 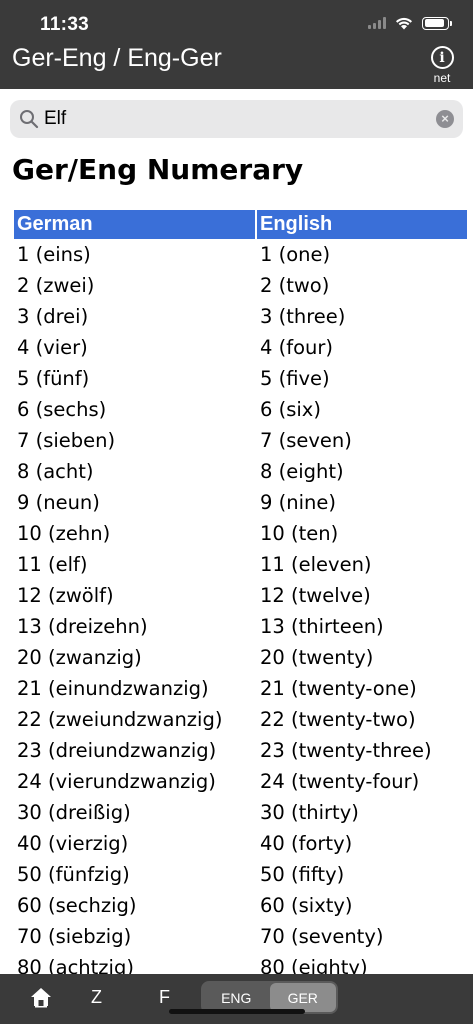 What do you see at coordinates (302, 874) in the screenshot?
I see `cell-english: 50 (fifty)` at bounding box center [302, 874].